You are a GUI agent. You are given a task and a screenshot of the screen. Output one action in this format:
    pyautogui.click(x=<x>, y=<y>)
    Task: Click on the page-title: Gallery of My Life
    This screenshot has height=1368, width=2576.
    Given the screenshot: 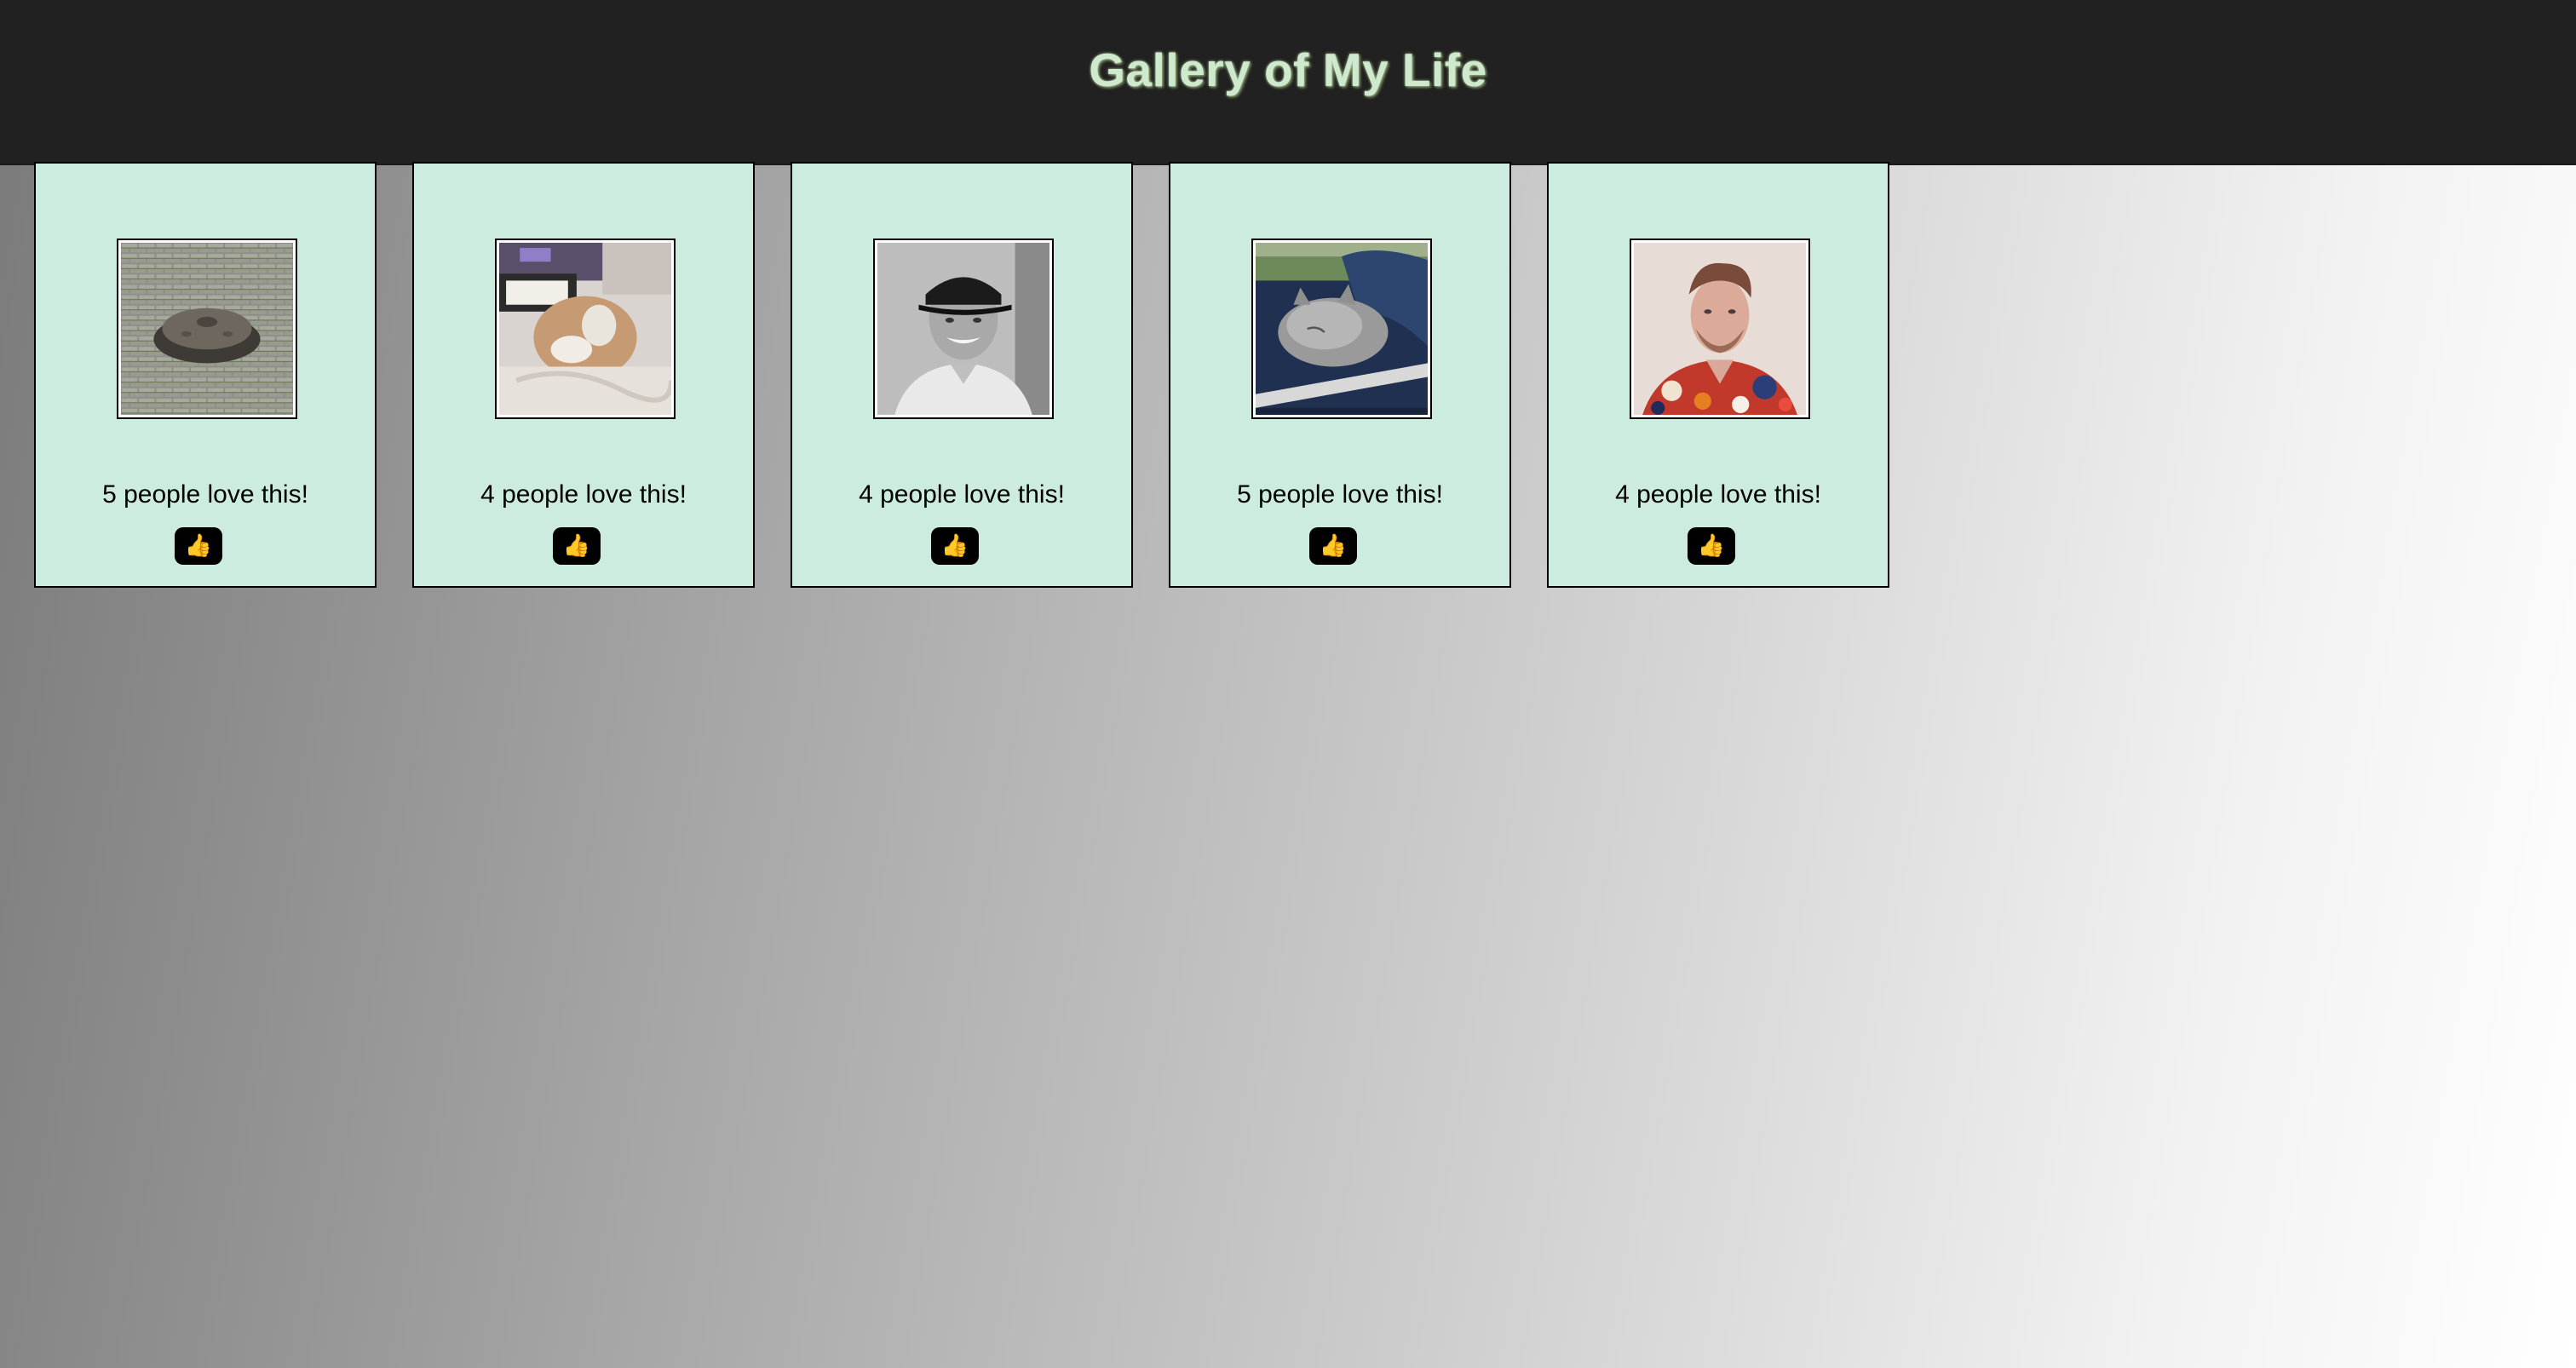 What is the action you would take?
    pyautogui.click(x=1288, y=69)
    